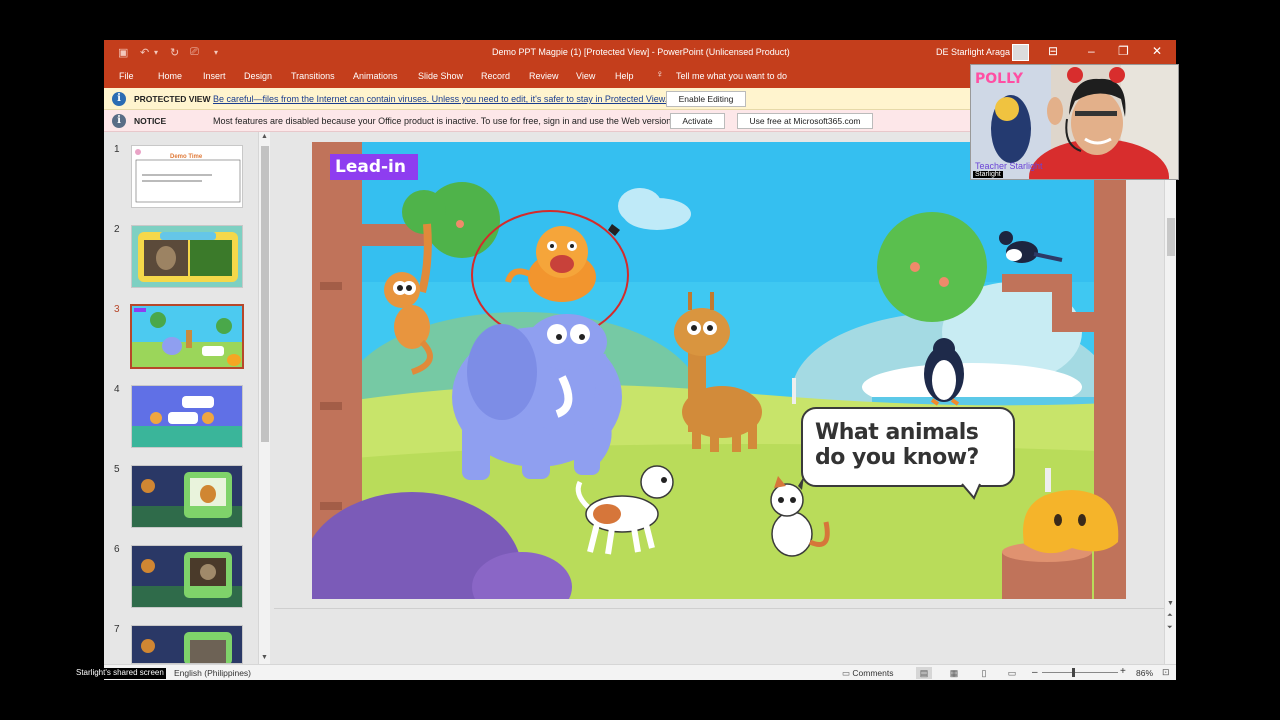 The height and width of the screenshot is (720, 1280). Describe the element at coordinates (873, 673) in the screenshot. I see `comments-label: Comments` at that location.